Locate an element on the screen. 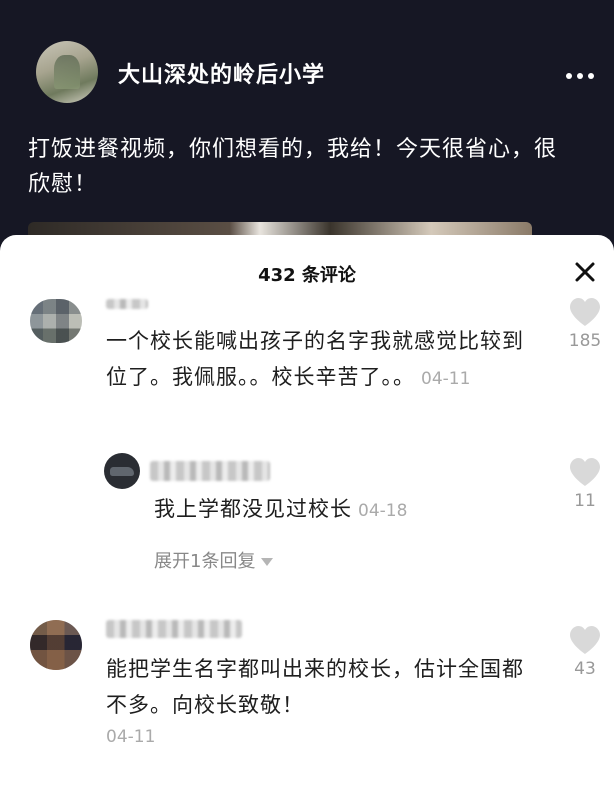 This screenshot has height=800, width=614. like-count: 43 is located at coordinates (585, 669).